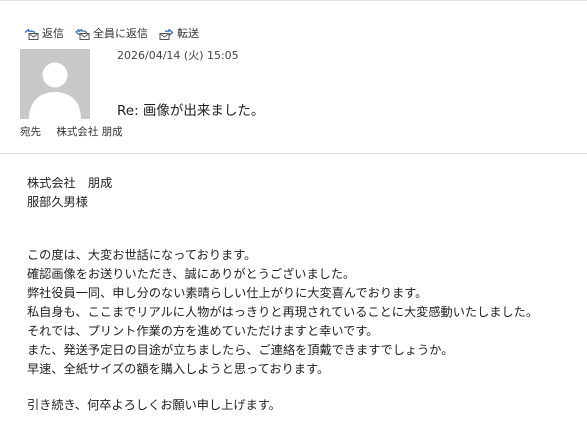  I want to click on reply-icon, so click(33, 33).